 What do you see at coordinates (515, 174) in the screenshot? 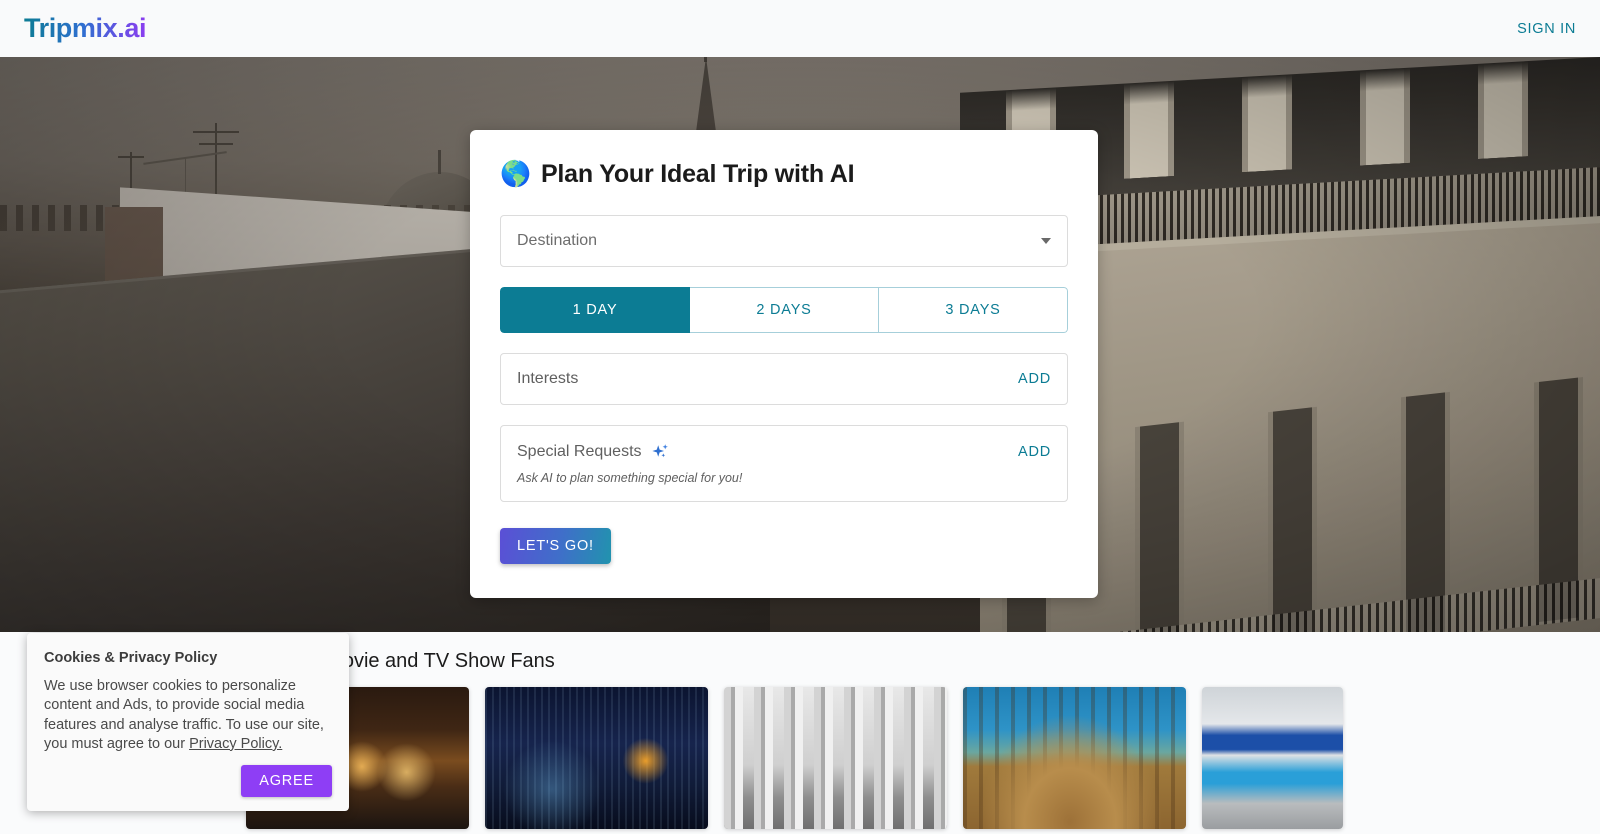
I see `globe-icon: 🌎` at bounding box center [515, 174].